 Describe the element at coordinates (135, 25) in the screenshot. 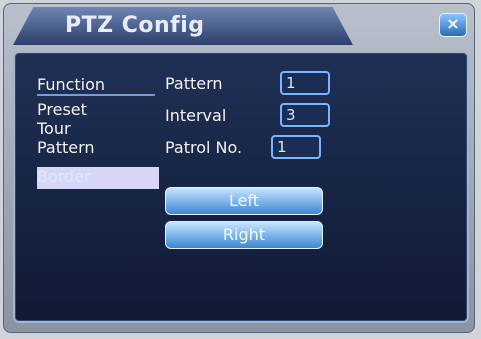

I see `window-title: PTZ Config` at that location.